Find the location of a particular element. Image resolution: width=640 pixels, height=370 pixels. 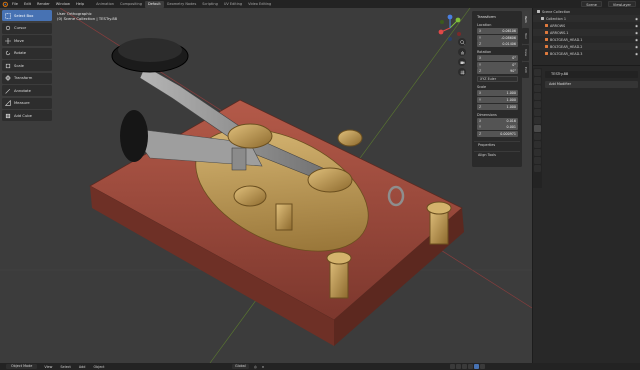

outliner-row: Collection 1 ◉ is located at coordinates (586, 18).